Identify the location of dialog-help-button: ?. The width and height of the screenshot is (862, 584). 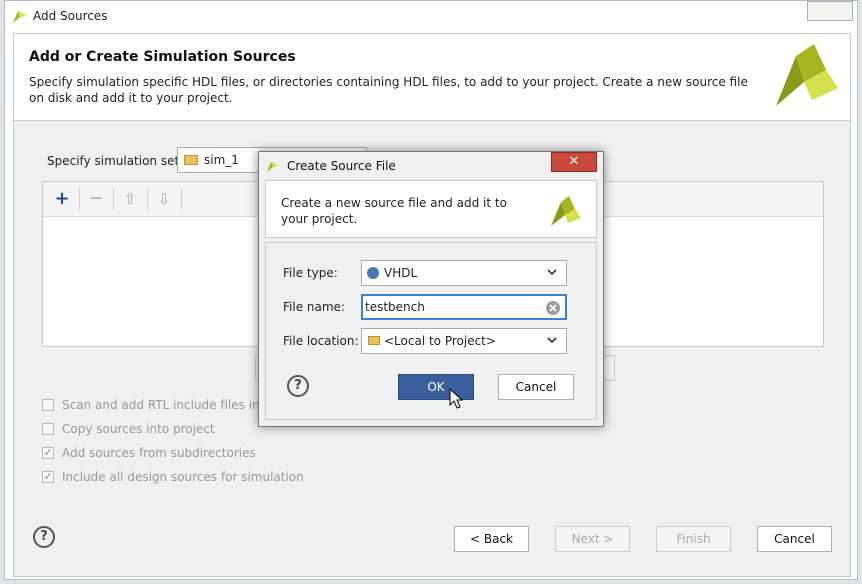
(298, 386).